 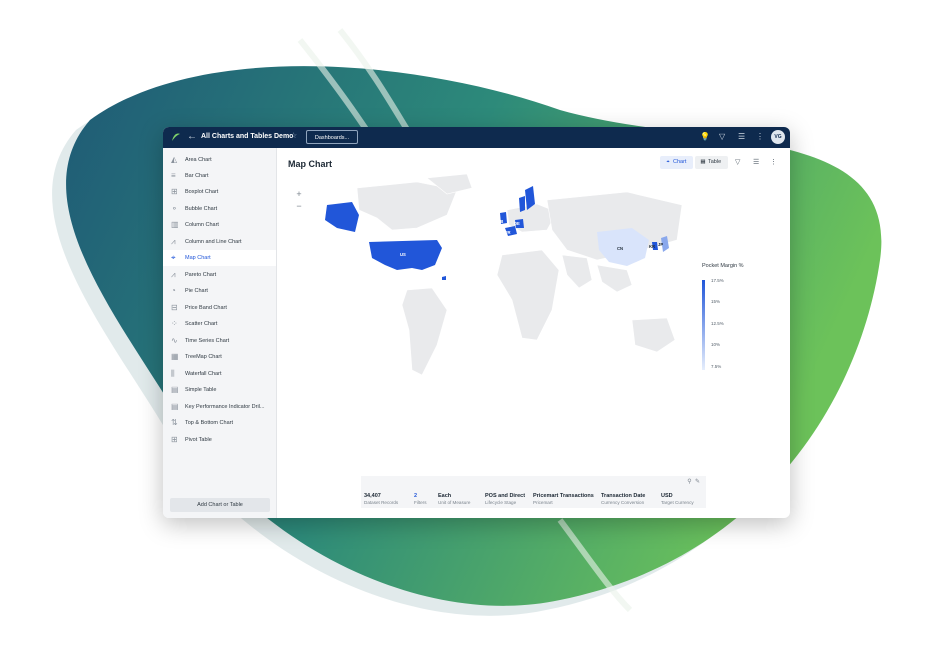 What do you see at coordinates (497, 282) in the screenshot?
I see `world-map: US CN KR JP GB DE FR` at bounding box center [497, 282].